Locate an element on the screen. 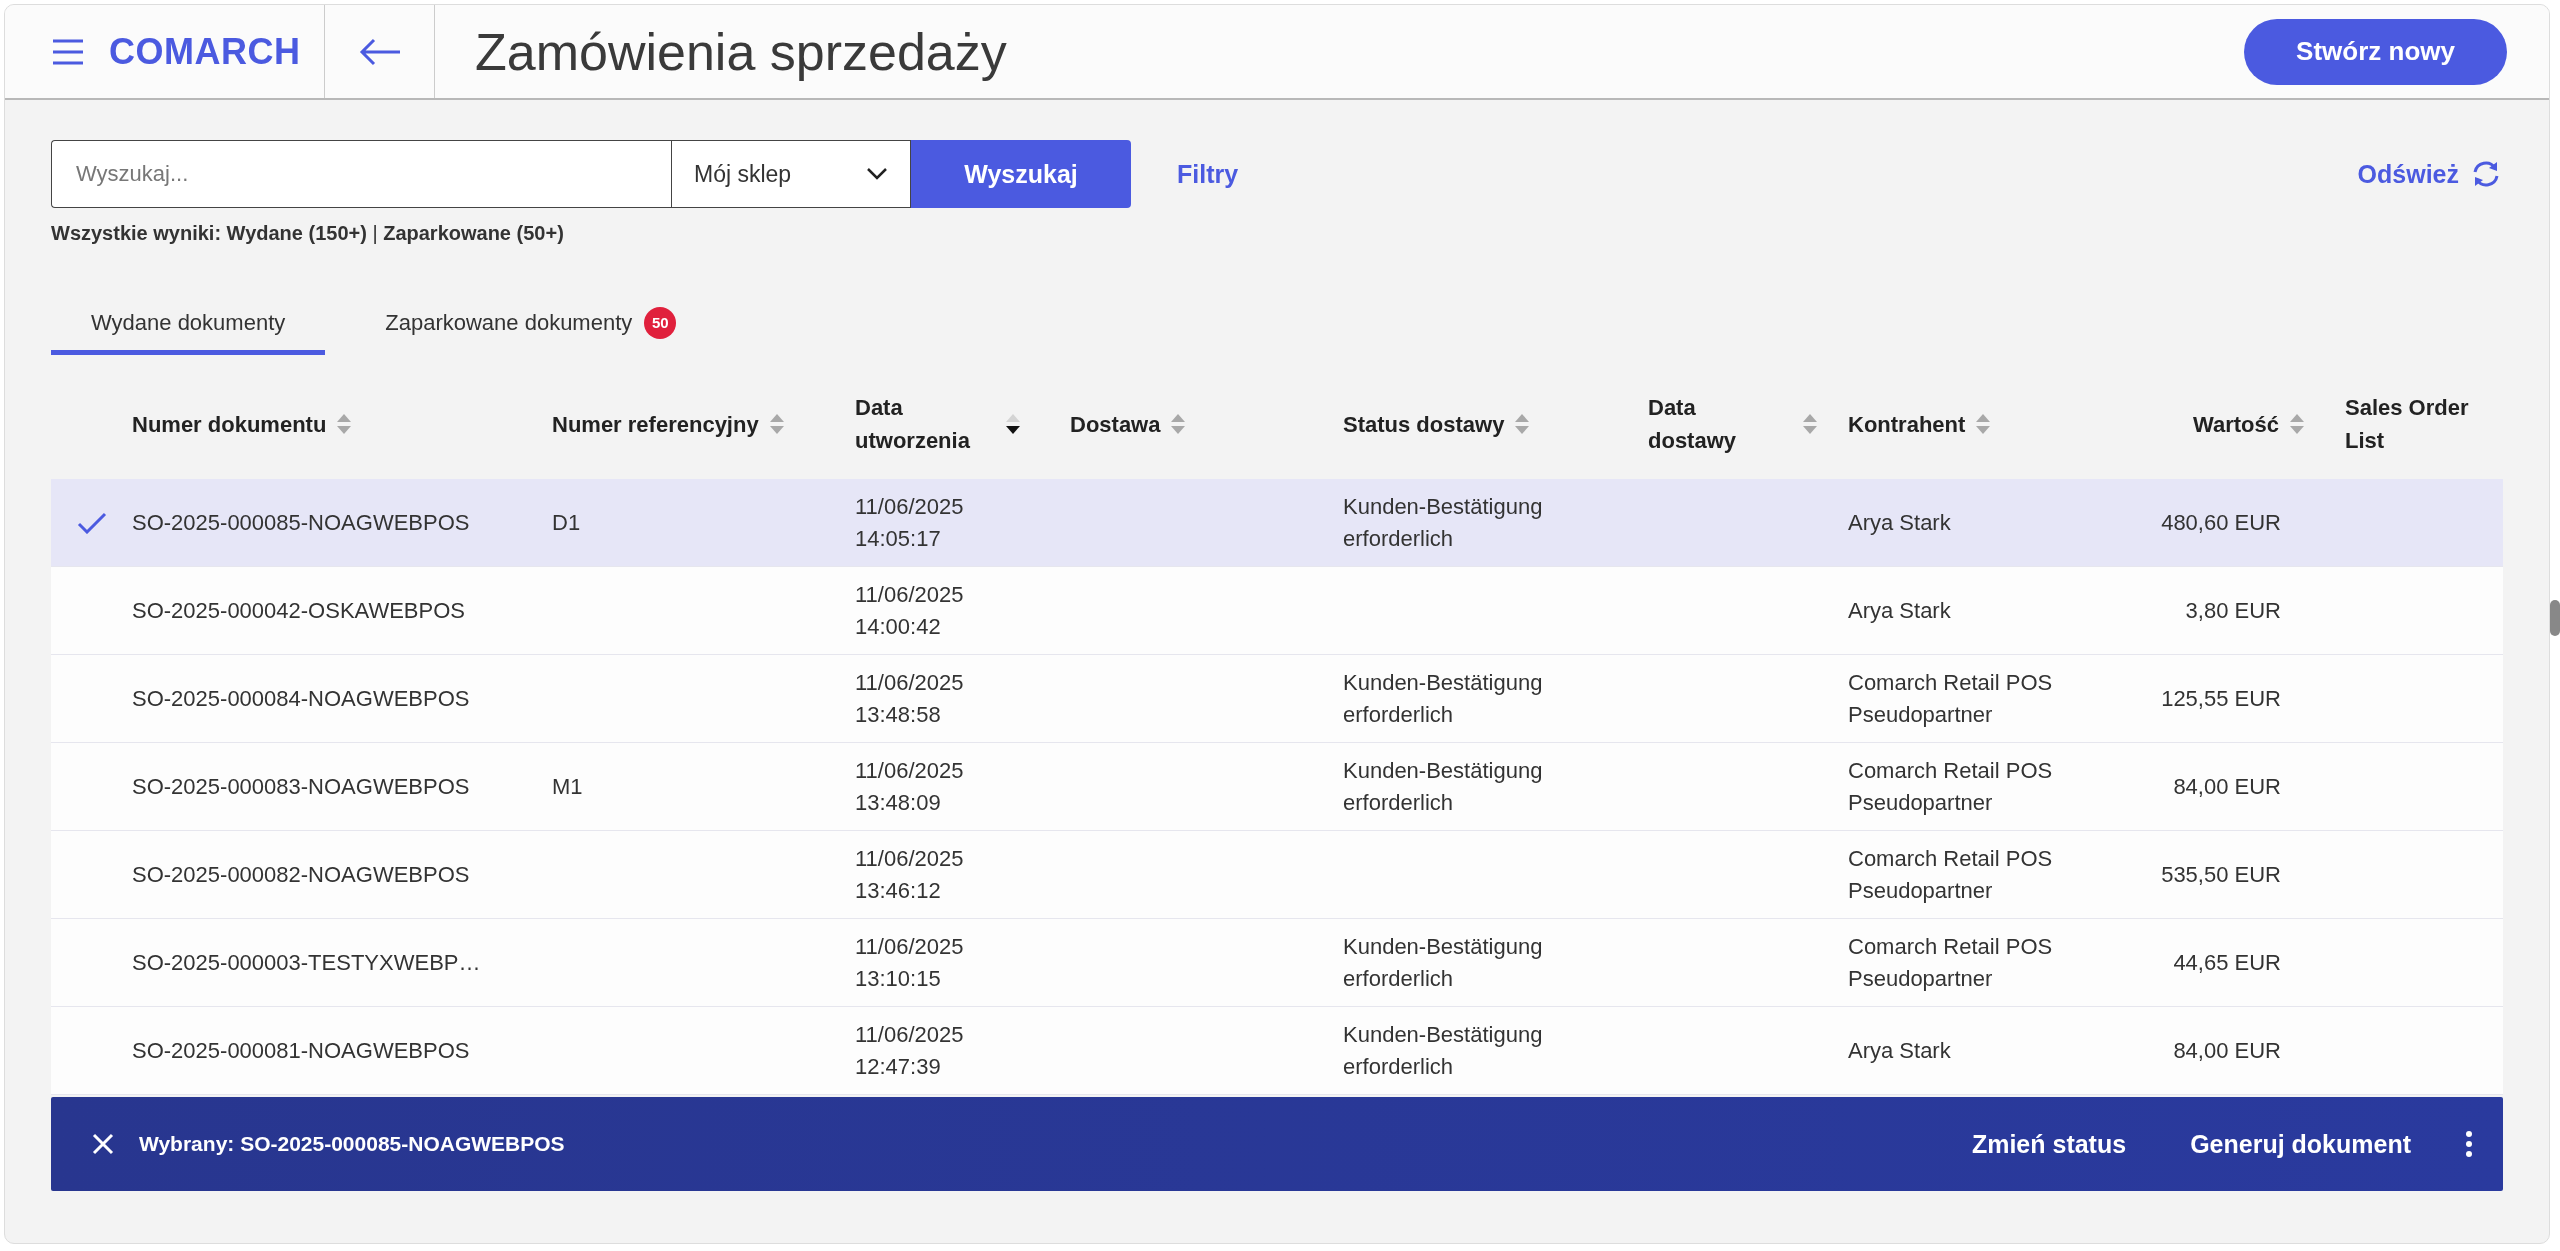 The width and height of the screenshot is (2560, 1251). table-cell-text: 3,80 EUR is located at coordinates (2233, 610).